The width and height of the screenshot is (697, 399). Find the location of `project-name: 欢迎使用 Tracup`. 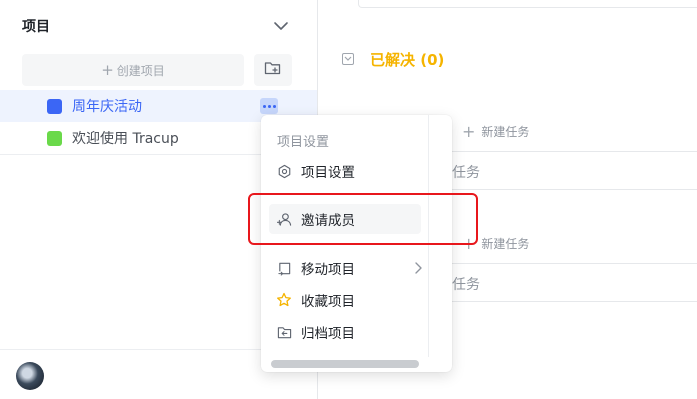

project-name: 欢迎使用 Tracup is located at coordinates (125, 139).